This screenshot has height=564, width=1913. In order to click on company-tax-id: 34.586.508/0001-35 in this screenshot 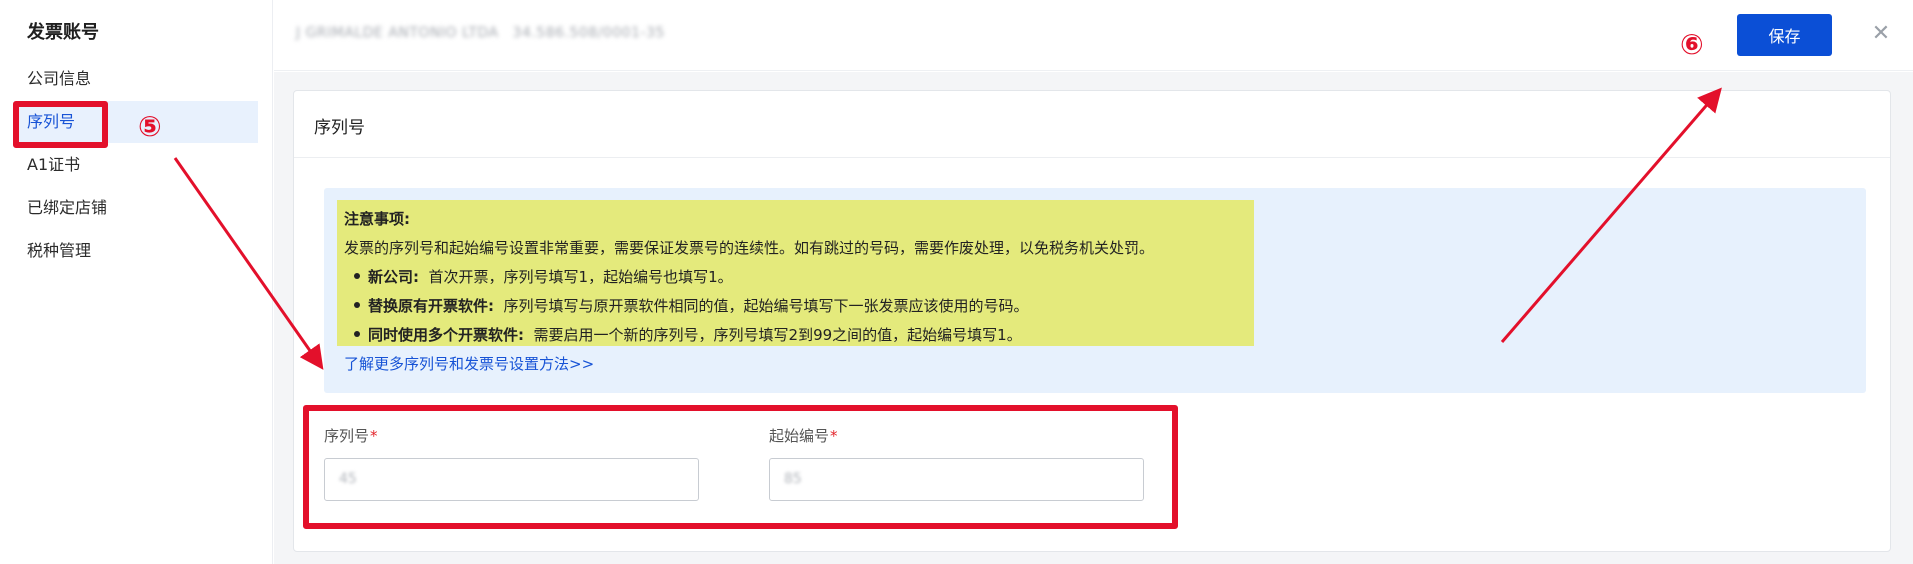, I will do `click(588, 33)`.